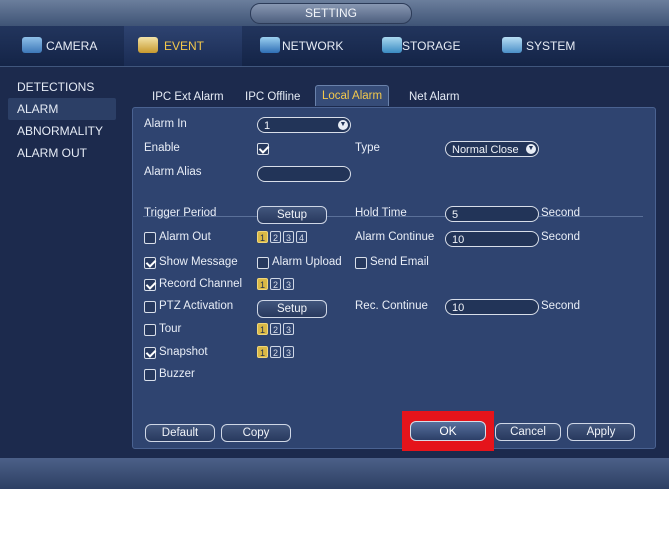 The image size is (669, 539). Describe the element at coordinates (561, 237) in the screenshot. I see `alarm-continue-unit: Second` at that location.